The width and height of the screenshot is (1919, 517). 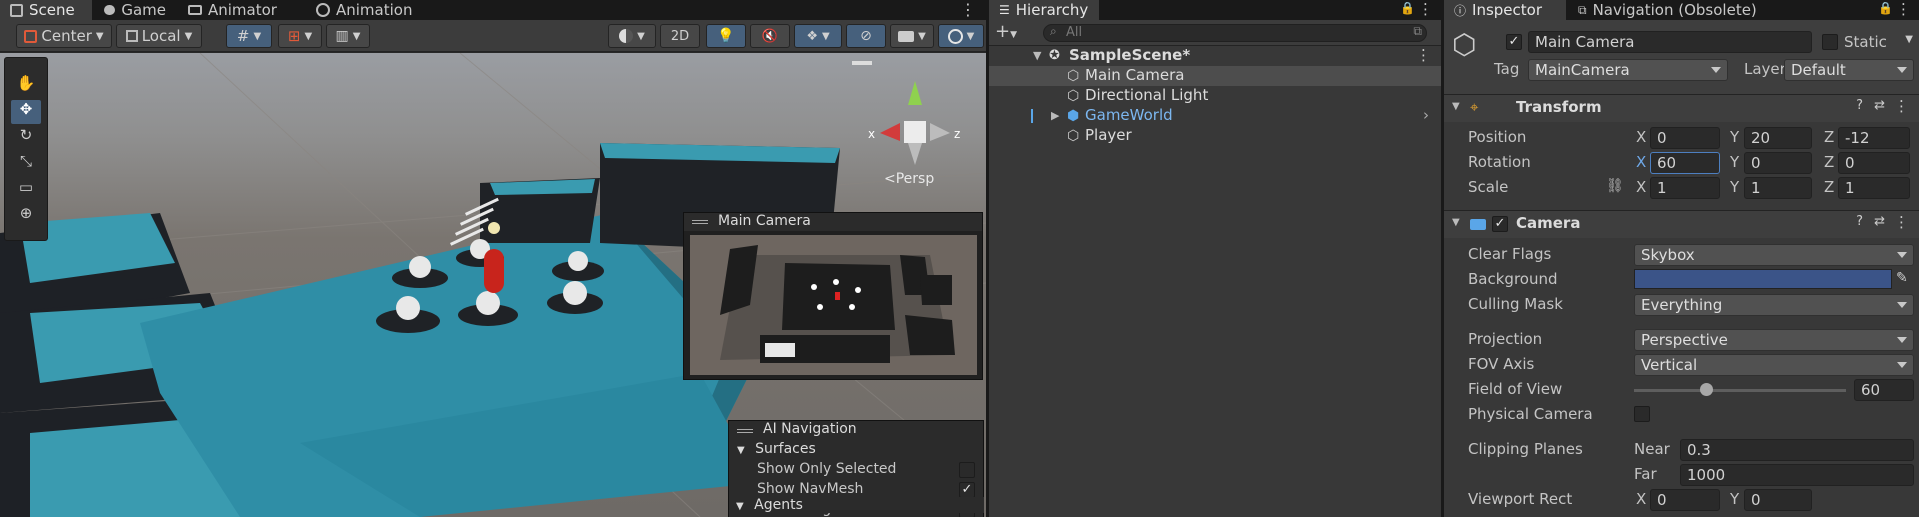 What do you see at coordinates (1641, 137) in the screenshot?
I see `position-x-axis: X` at bounding box center [1641, 137].